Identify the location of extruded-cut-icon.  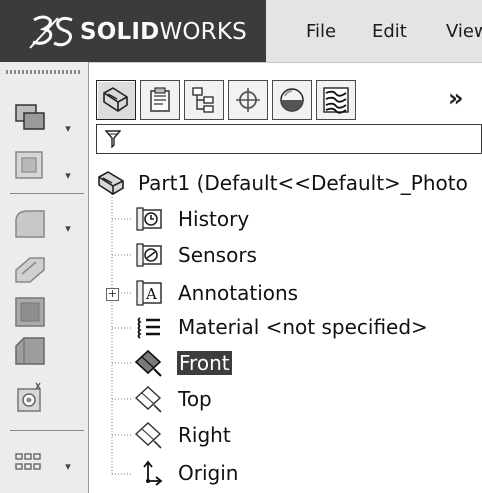
(29, 165).